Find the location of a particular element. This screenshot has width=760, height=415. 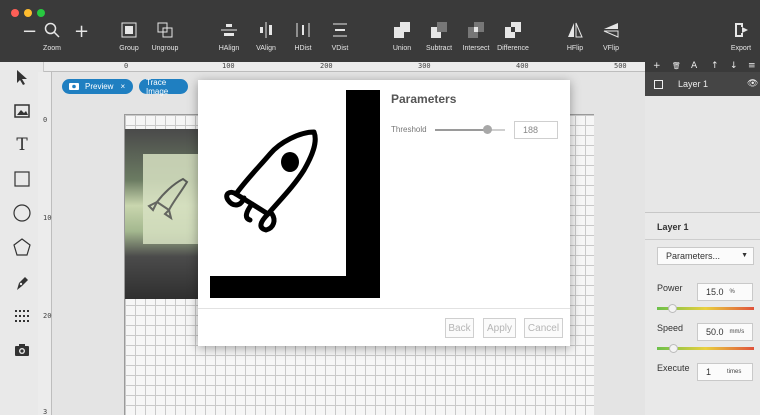

vdist-icon is located at coordinates (340, 30).